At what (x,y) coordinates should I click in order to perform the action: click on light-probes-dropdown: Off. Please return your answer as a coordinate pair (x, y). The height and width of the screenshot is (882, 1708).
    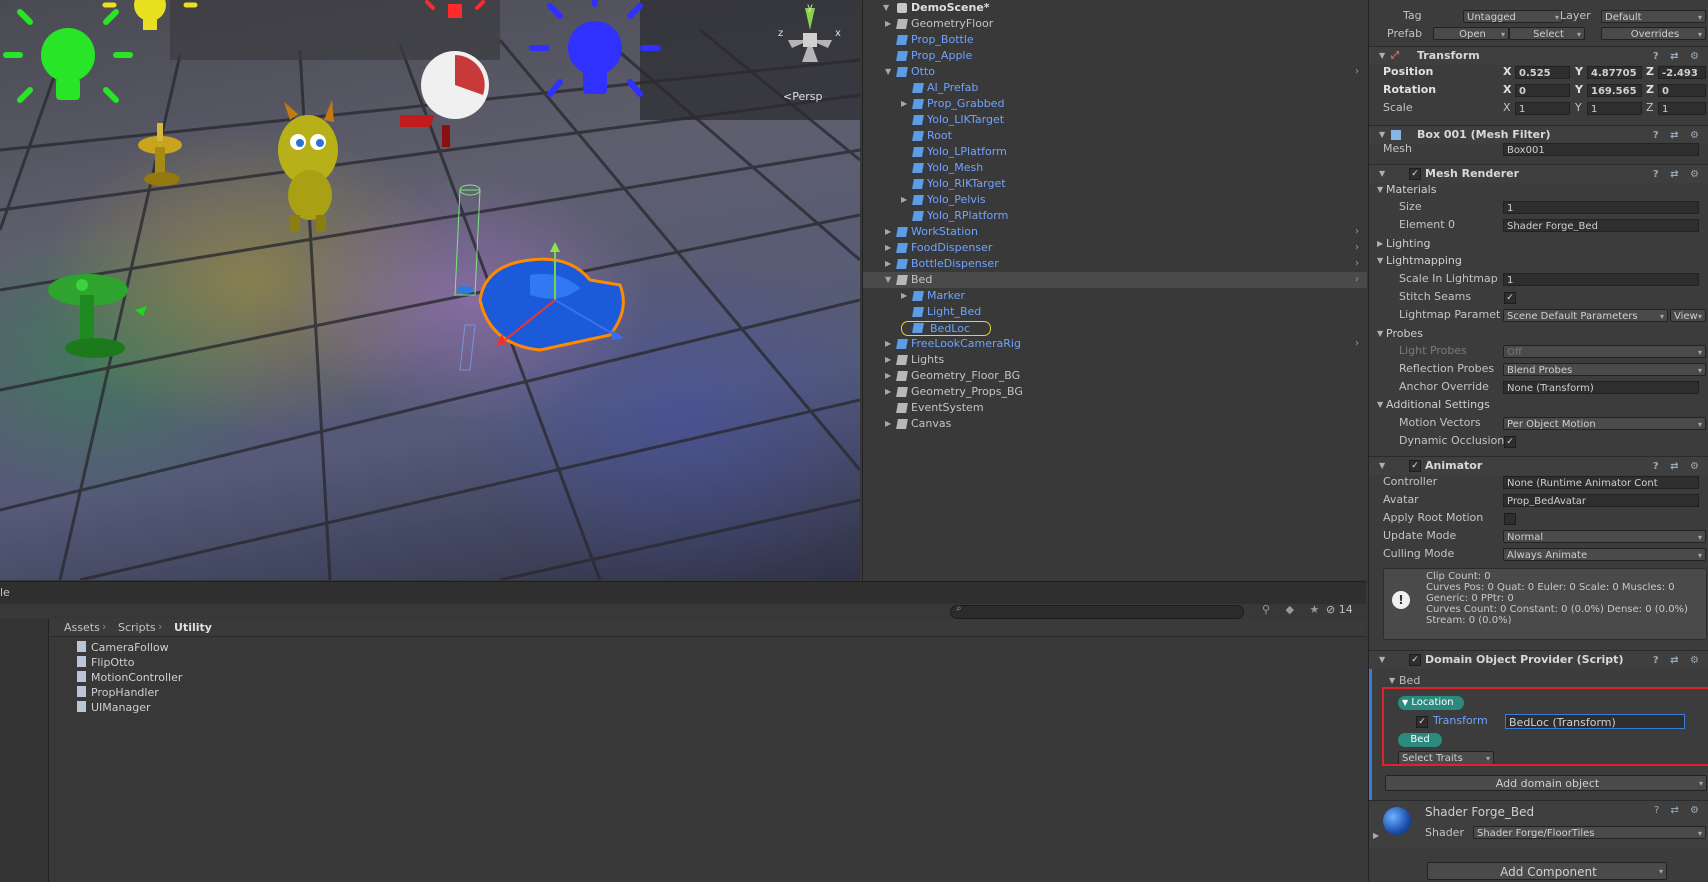
    Looking at the image, I should click on (1604, 351).